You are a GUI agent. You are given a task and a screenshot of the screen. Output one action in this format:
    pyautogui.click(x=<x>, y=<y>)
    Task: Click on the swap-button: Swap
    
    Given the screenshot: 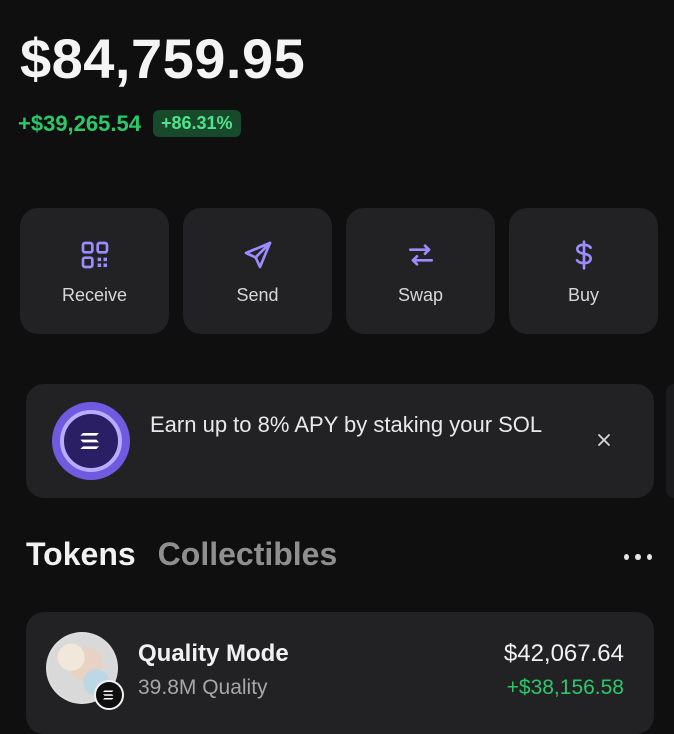 What is the action you would take?
    pyautogui.click(x=420, y=271)
    